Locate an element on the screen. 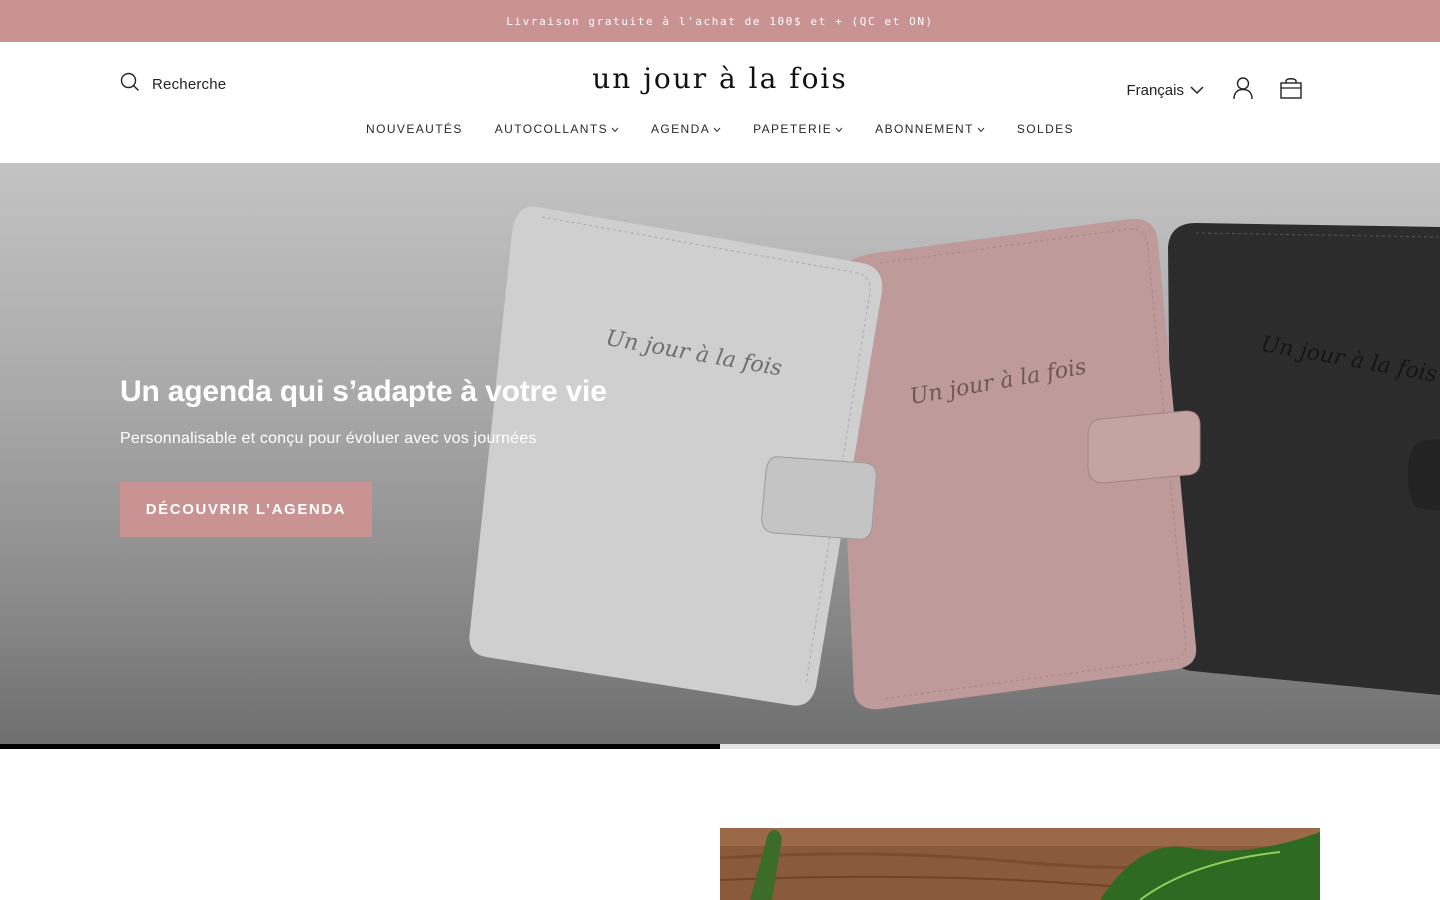  nav-item-abonnement: ABONNEMENT is located at coordinates (930, 129).